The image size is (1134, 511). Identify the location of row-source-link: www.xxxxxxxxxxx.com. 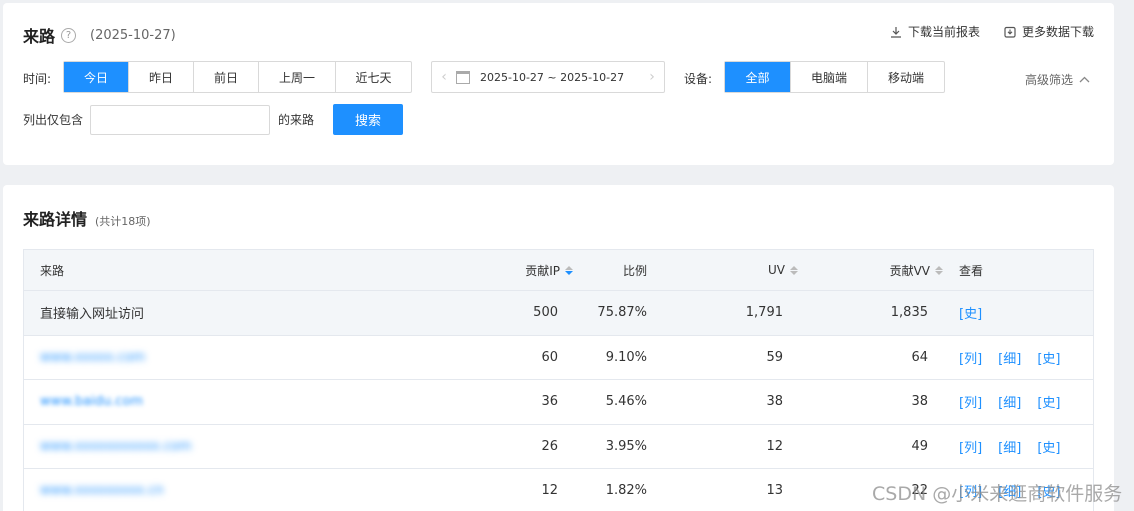
(115, 446).